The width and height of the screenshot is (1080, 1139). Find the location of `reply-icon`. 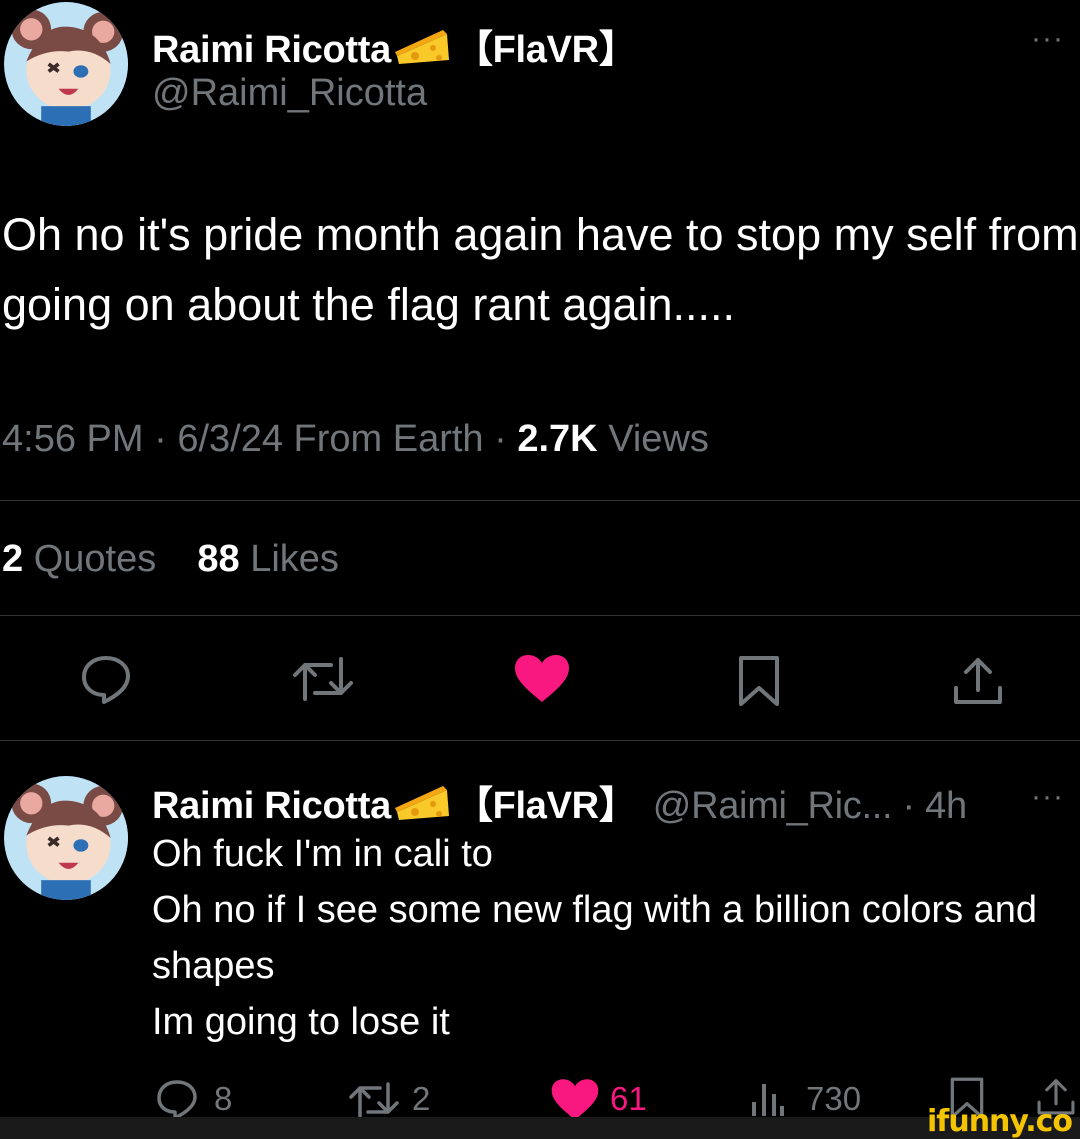

reply-icon is located at coordinates (106, 678).